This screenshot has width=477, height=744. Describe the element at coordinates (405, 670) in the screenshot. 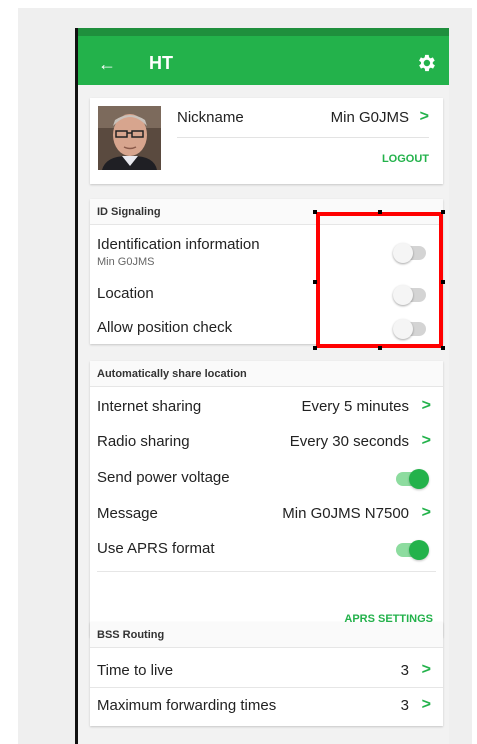

I see `time-to-live-value: 3` at that location.